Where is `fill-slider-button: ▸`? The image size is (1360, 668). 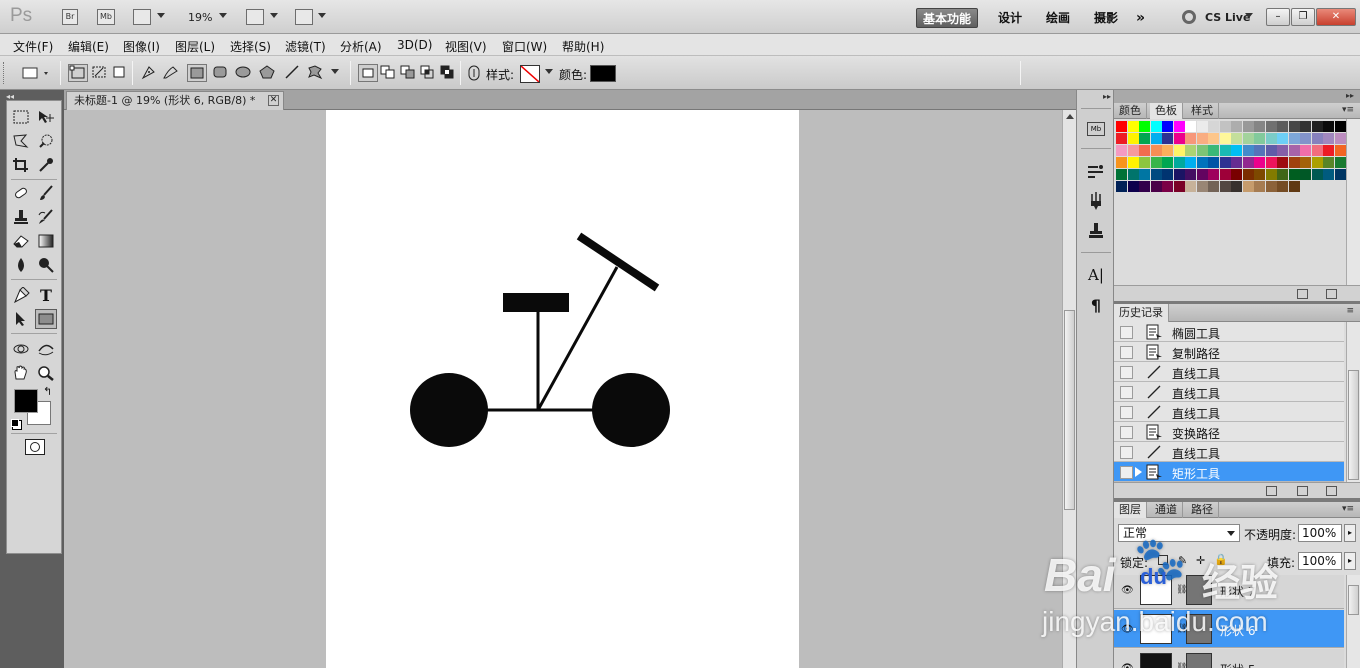 fill-slider-button: ▸ is located at coordinates (1350, 561).